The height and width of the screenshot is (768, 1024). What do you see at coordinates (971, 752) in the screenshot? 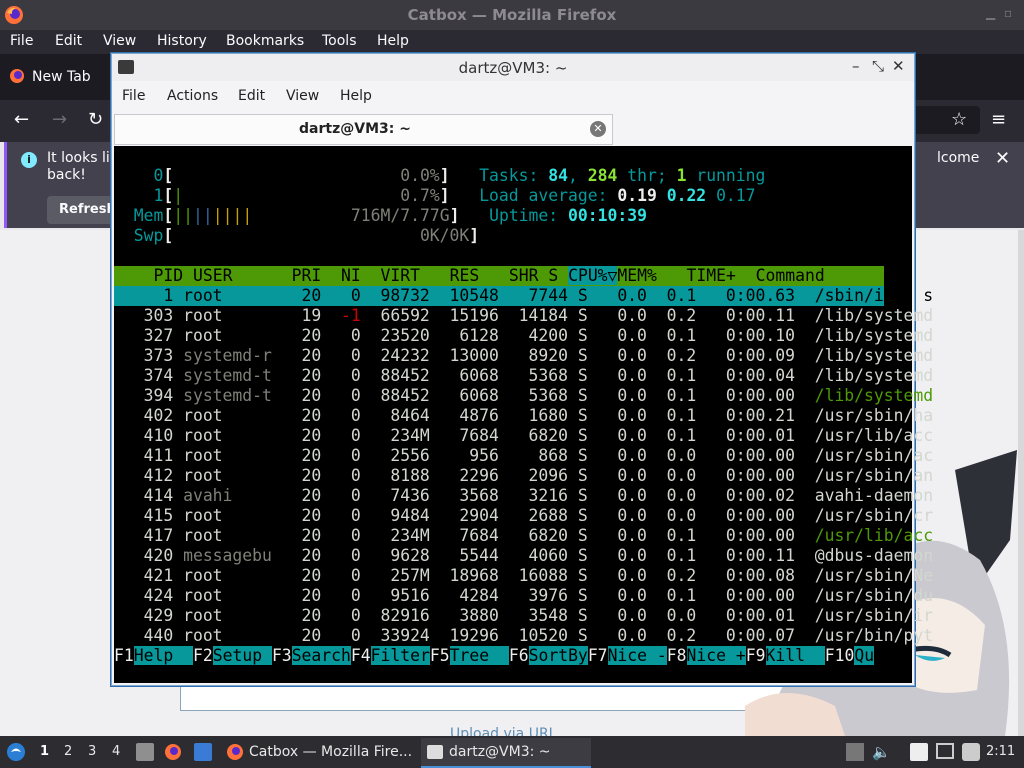
I see `notification-icon` at bounding box center [971, 752].